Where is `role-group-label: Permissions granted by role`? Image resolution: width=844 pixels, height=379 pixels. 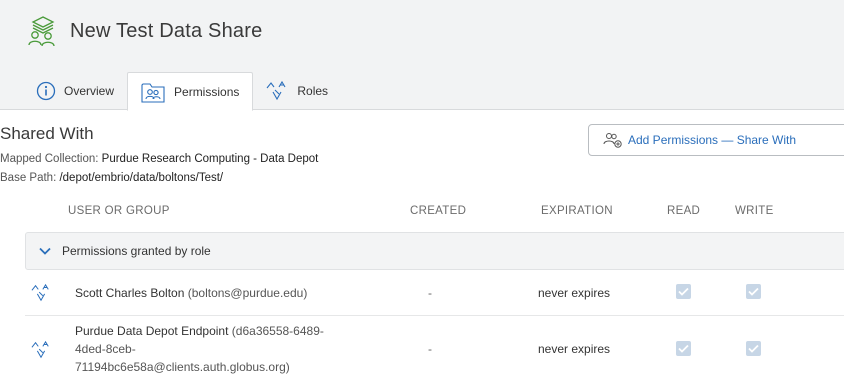 role-group-label: Permissions granted by role is located at coordinates (136, 251).